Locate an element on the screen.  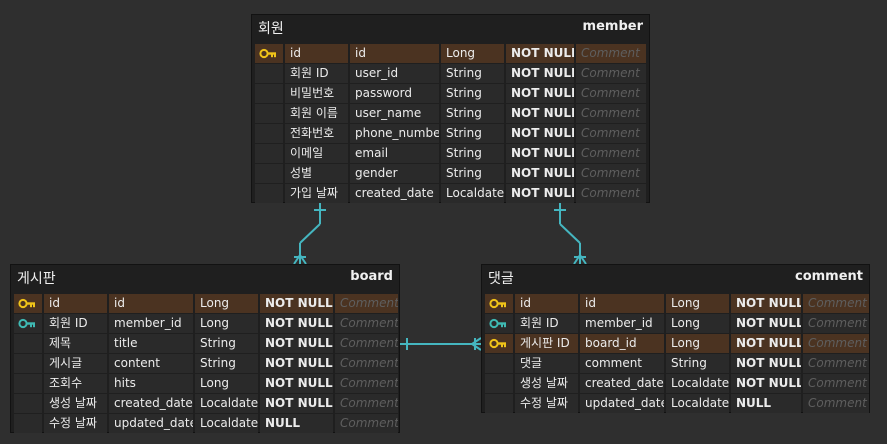
relation-member-board is located at coordinates (309, 234).